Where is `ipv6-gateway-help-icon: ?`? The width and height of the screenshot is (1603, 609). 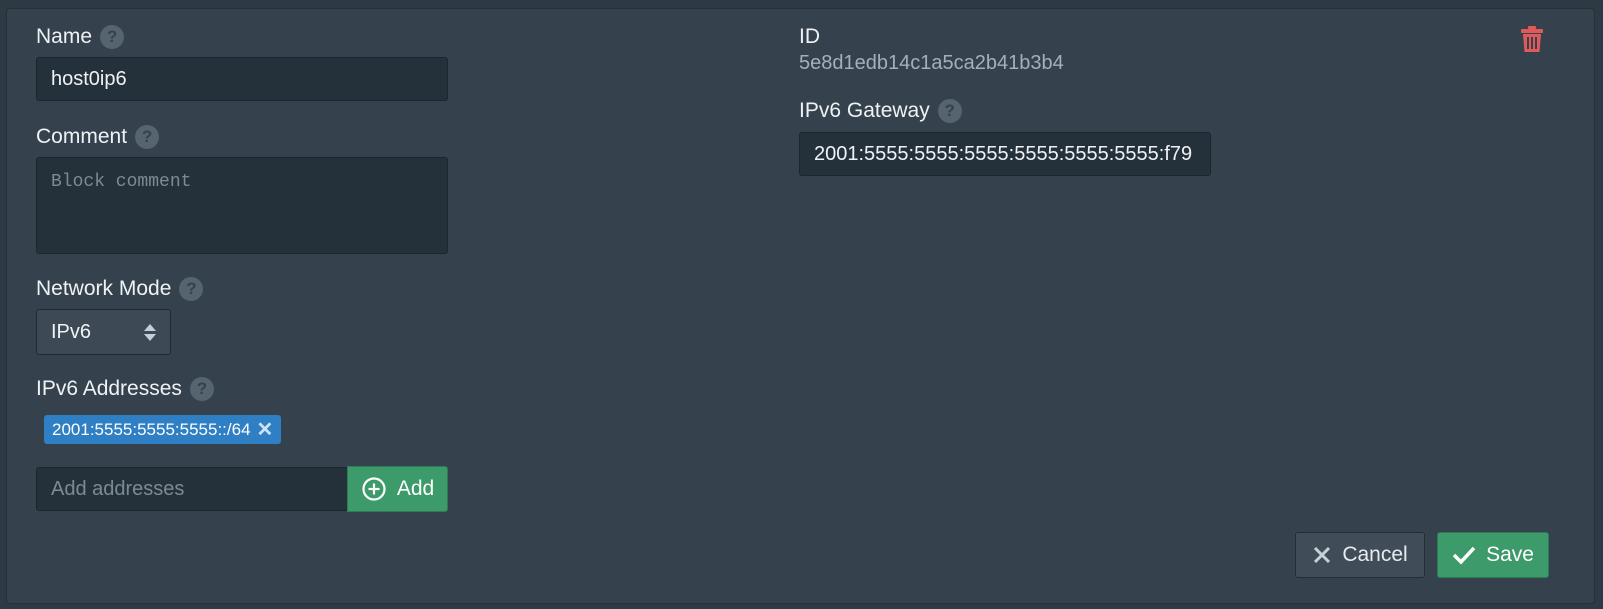
ipv6-gateway-help-icon: ? is located at coordinates (949, 111).